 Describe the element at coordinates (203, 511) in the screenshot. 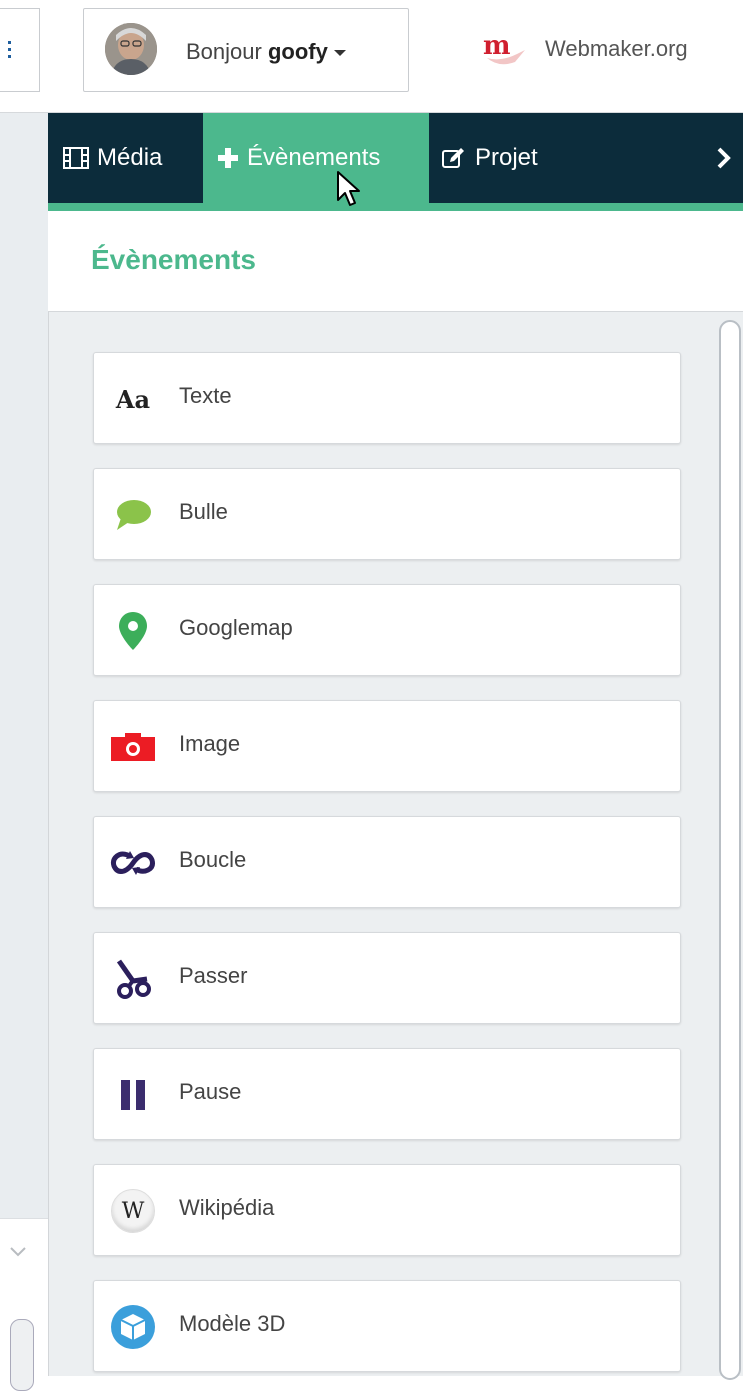

I see `event-label: Bulle` at that location.